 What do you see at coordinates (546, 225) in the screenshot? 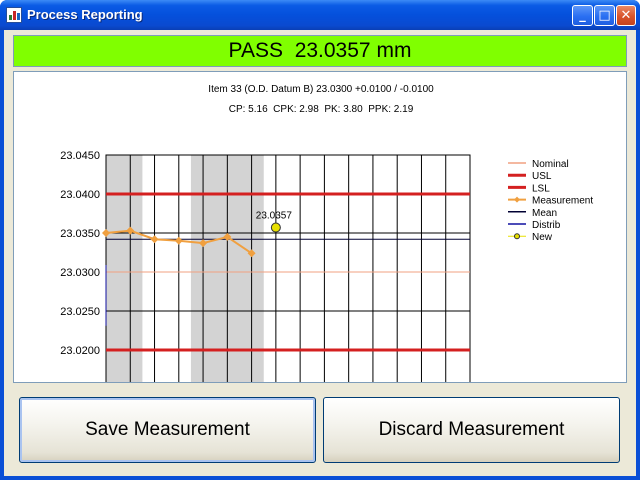
I see `legend-label: Distrib` at bounding box center [546, 225].